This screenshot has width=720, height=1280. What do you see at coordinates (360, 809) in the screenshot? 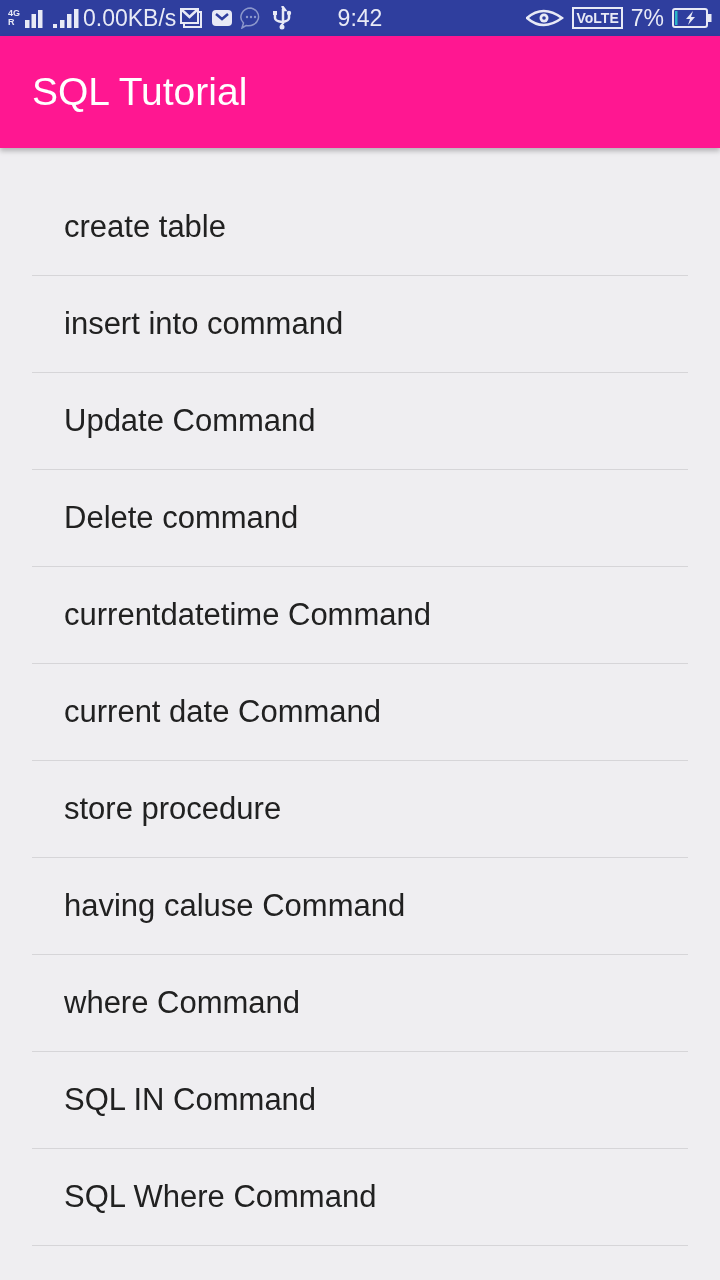
I see `topic-item: store procedure` at bounding box center [360, 809].